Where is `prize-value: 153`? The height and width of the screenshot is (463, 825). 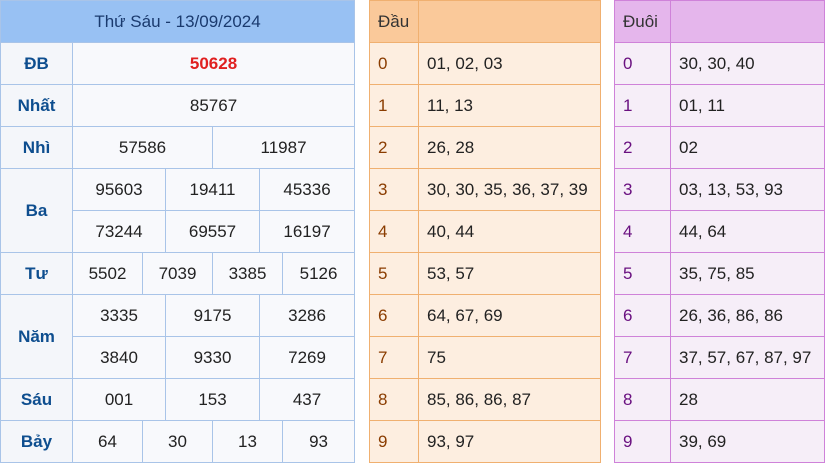 prize-value: 153 is located at coordinates (212, 399).